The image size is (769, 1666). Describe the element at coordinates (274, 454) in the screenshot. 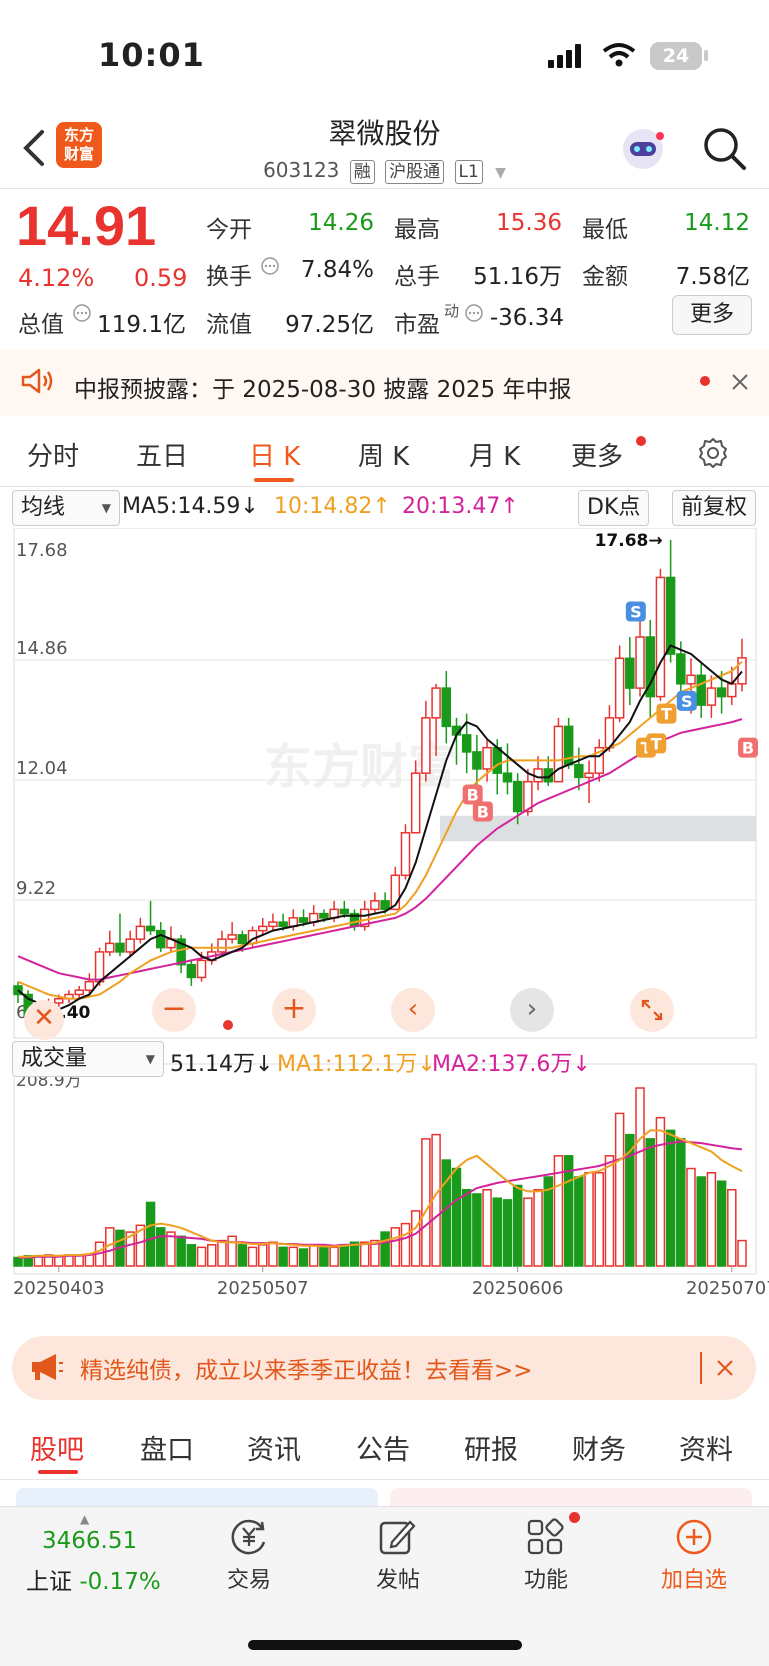

I see `tab-daily-k: 日 K` at that location.